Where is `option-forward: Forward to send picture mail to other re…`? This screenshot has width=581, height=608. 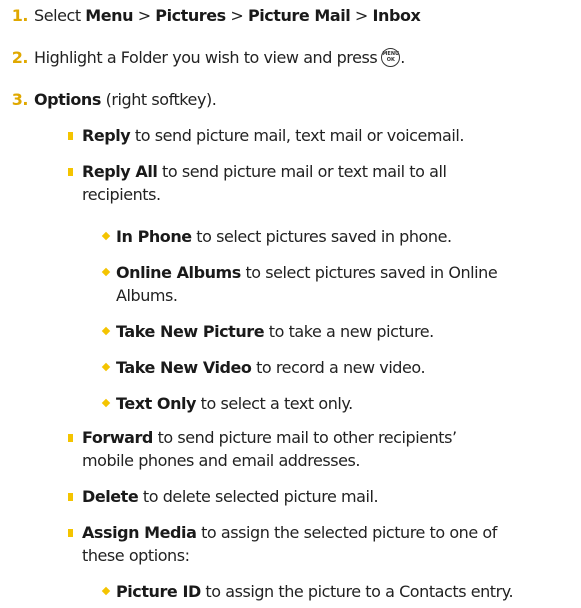
option-forward: Forward to send picture mail to other re… is located at coordinates (269, 437).